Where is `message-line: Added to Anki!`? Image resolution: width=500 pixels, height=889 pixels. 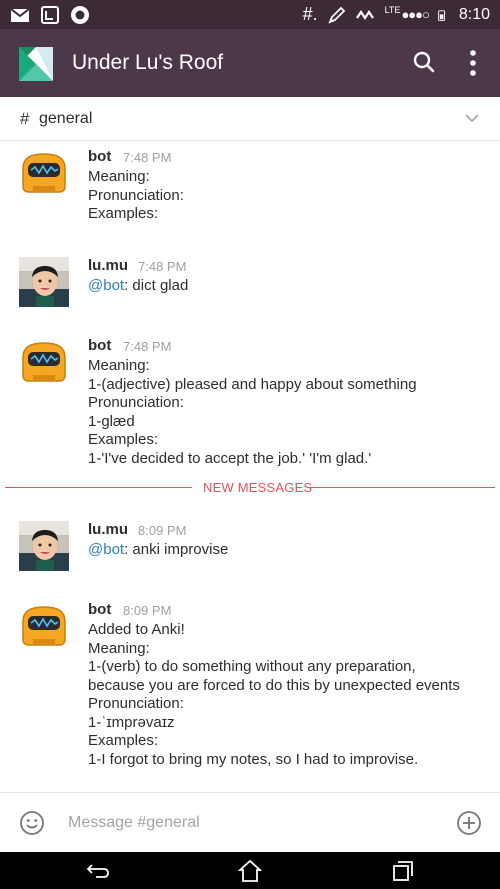
message-line: Added to Anki! is located at coordinates (136, 629).